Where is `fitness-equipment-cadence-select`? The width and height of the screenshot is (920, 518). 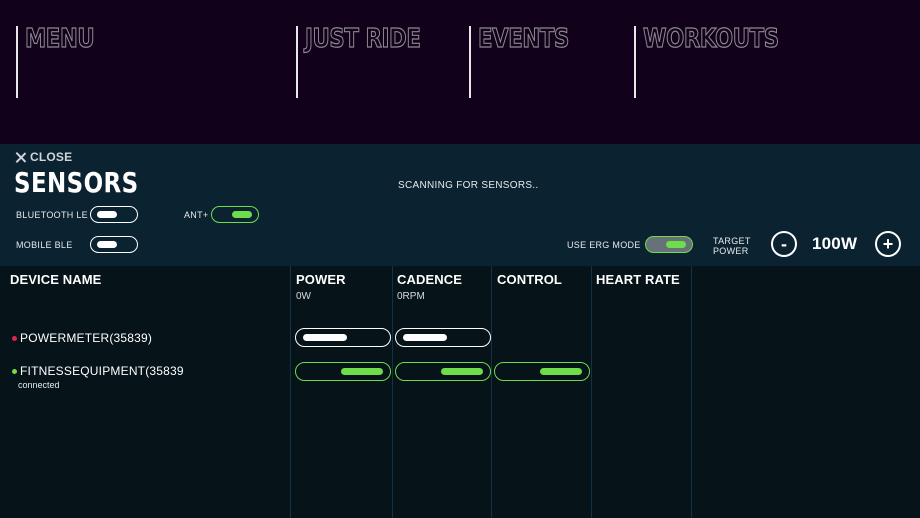 fitness-equipment-cadence-select is located at coordinates (443, 371).